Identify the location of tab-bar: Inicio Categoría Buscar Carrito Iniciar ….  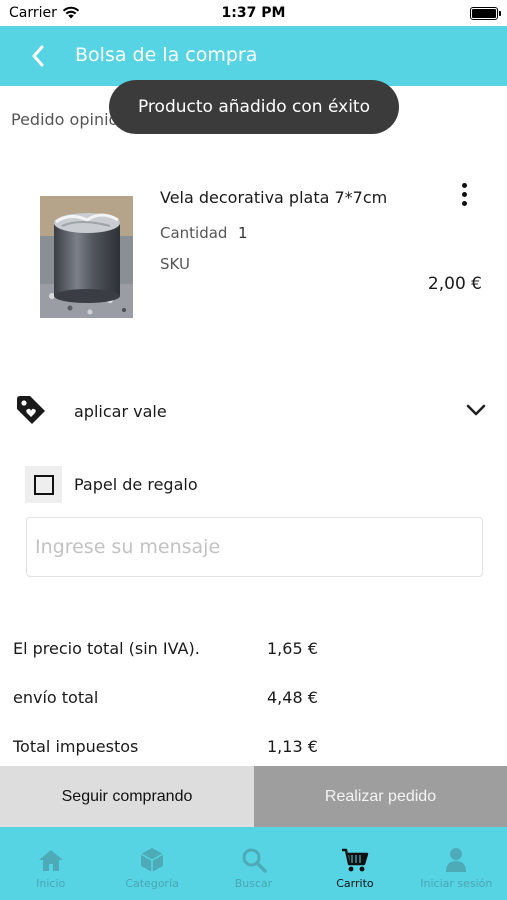
(253, 863).